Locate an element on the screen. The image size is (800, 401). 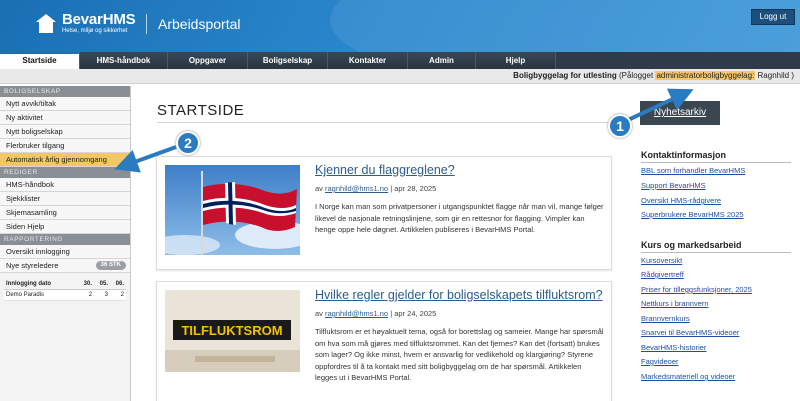
sidebar-heading-boligselskap: BOLIGSELSKAP is located at coordinates (65, 91).